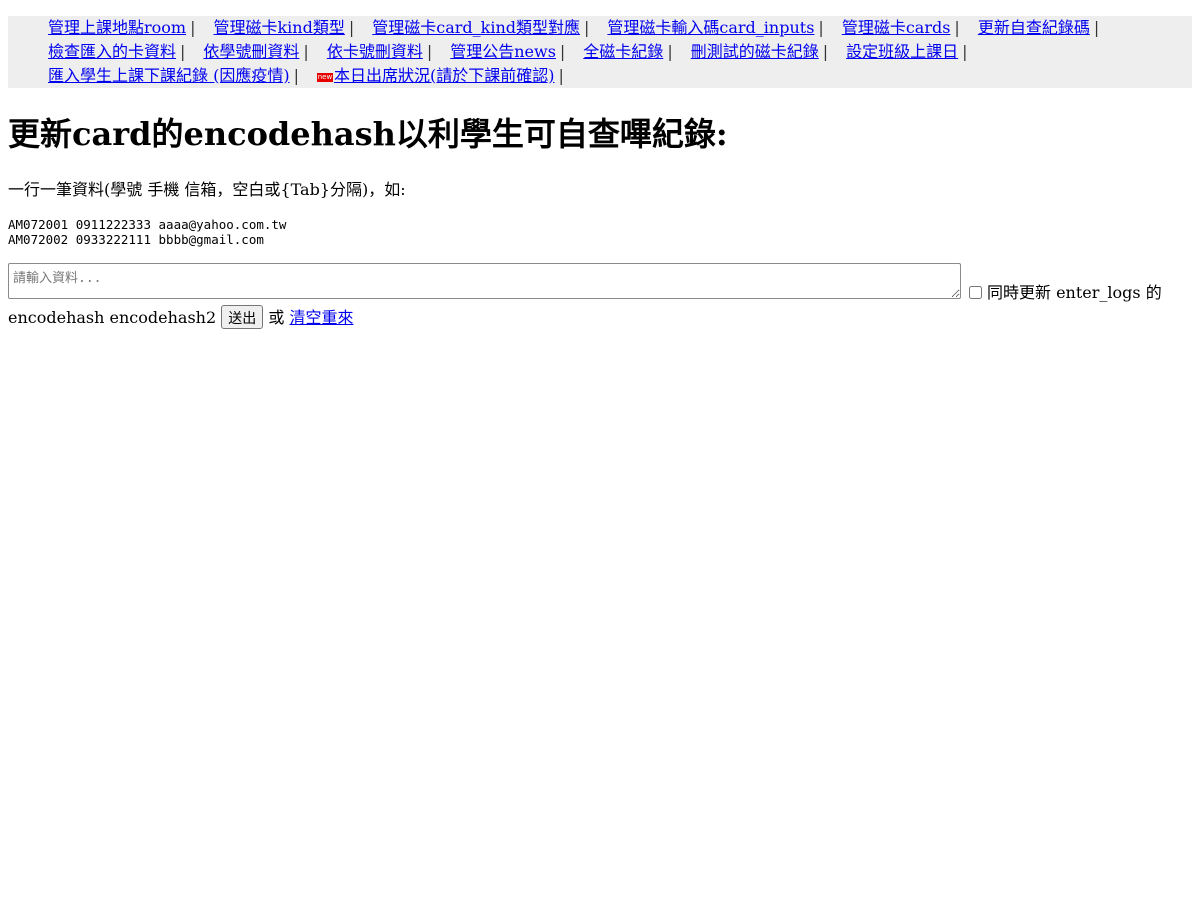 The width and height of the screenshot is (1200, 900). Describe the element at coordinates (169, 75) in the screenshot. I see `nav-link-import-attendance: 匯入學生上課下課紀錄 (因應疫情)` at that location.